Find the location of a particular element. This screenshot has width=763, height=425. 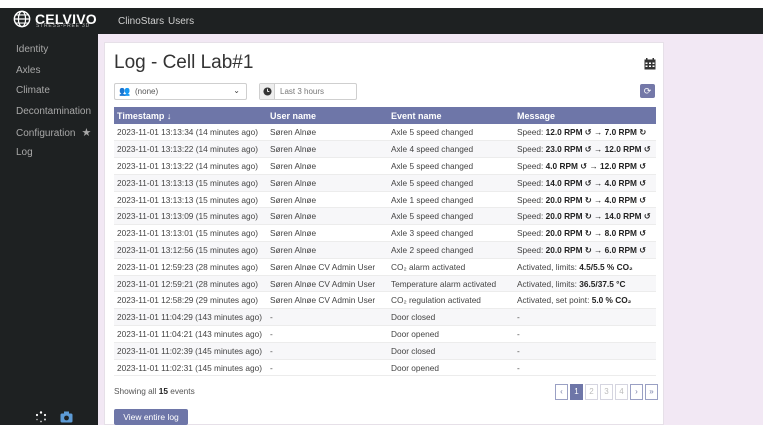

cell-timestamp: 2023-11-01 13:12:56 (15 minutes ago) is located at coordinates (190, 250).